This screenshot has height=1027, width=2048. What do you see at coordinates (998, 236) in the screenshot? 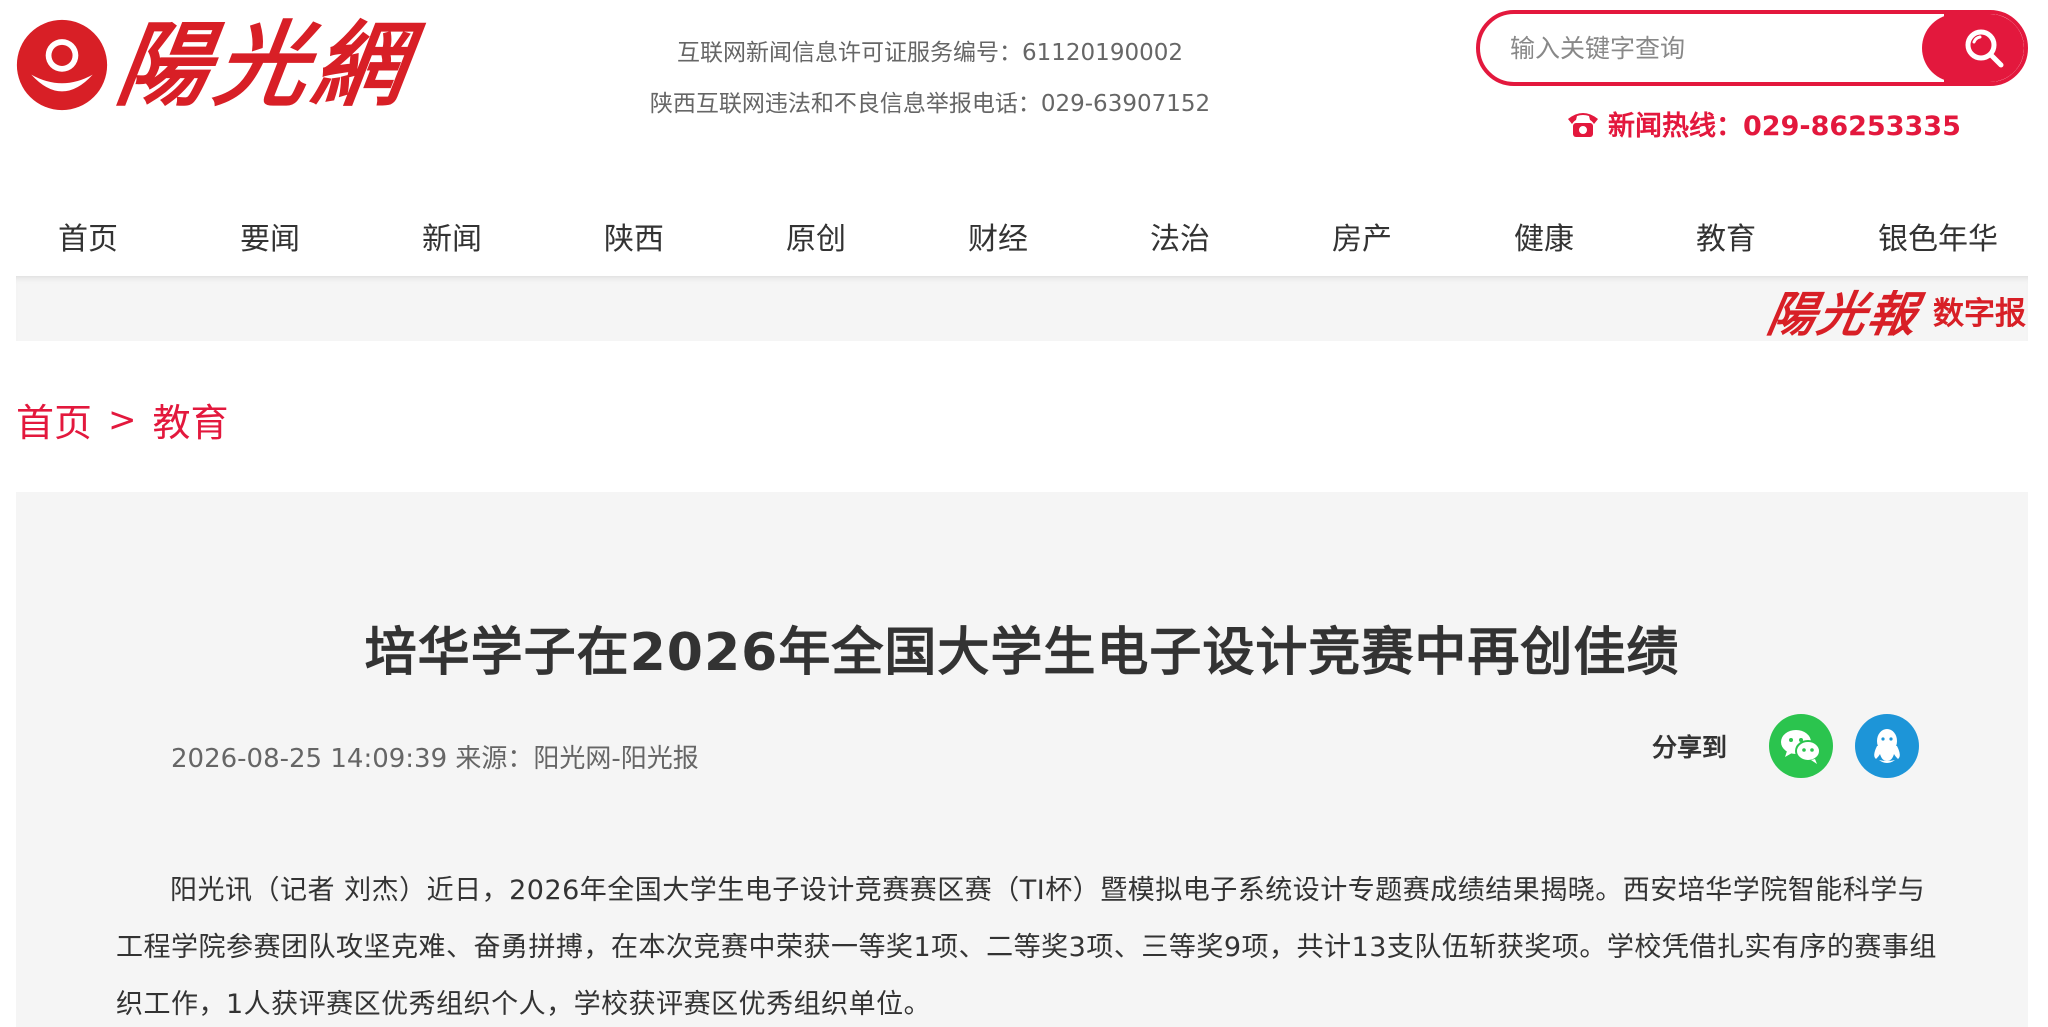
I see `nav-item-finance: 财经` at bounding box center [998, 236].